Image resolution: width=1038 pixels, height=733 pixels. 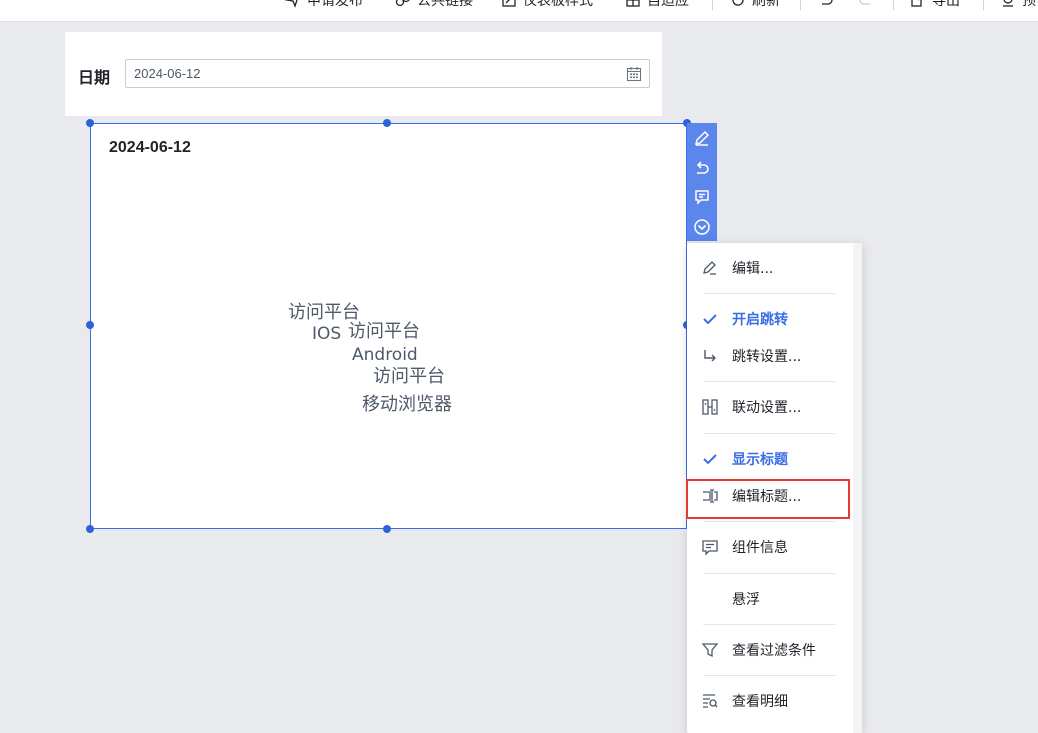 I want to click on fit-icon, so click(x=633, y=3).